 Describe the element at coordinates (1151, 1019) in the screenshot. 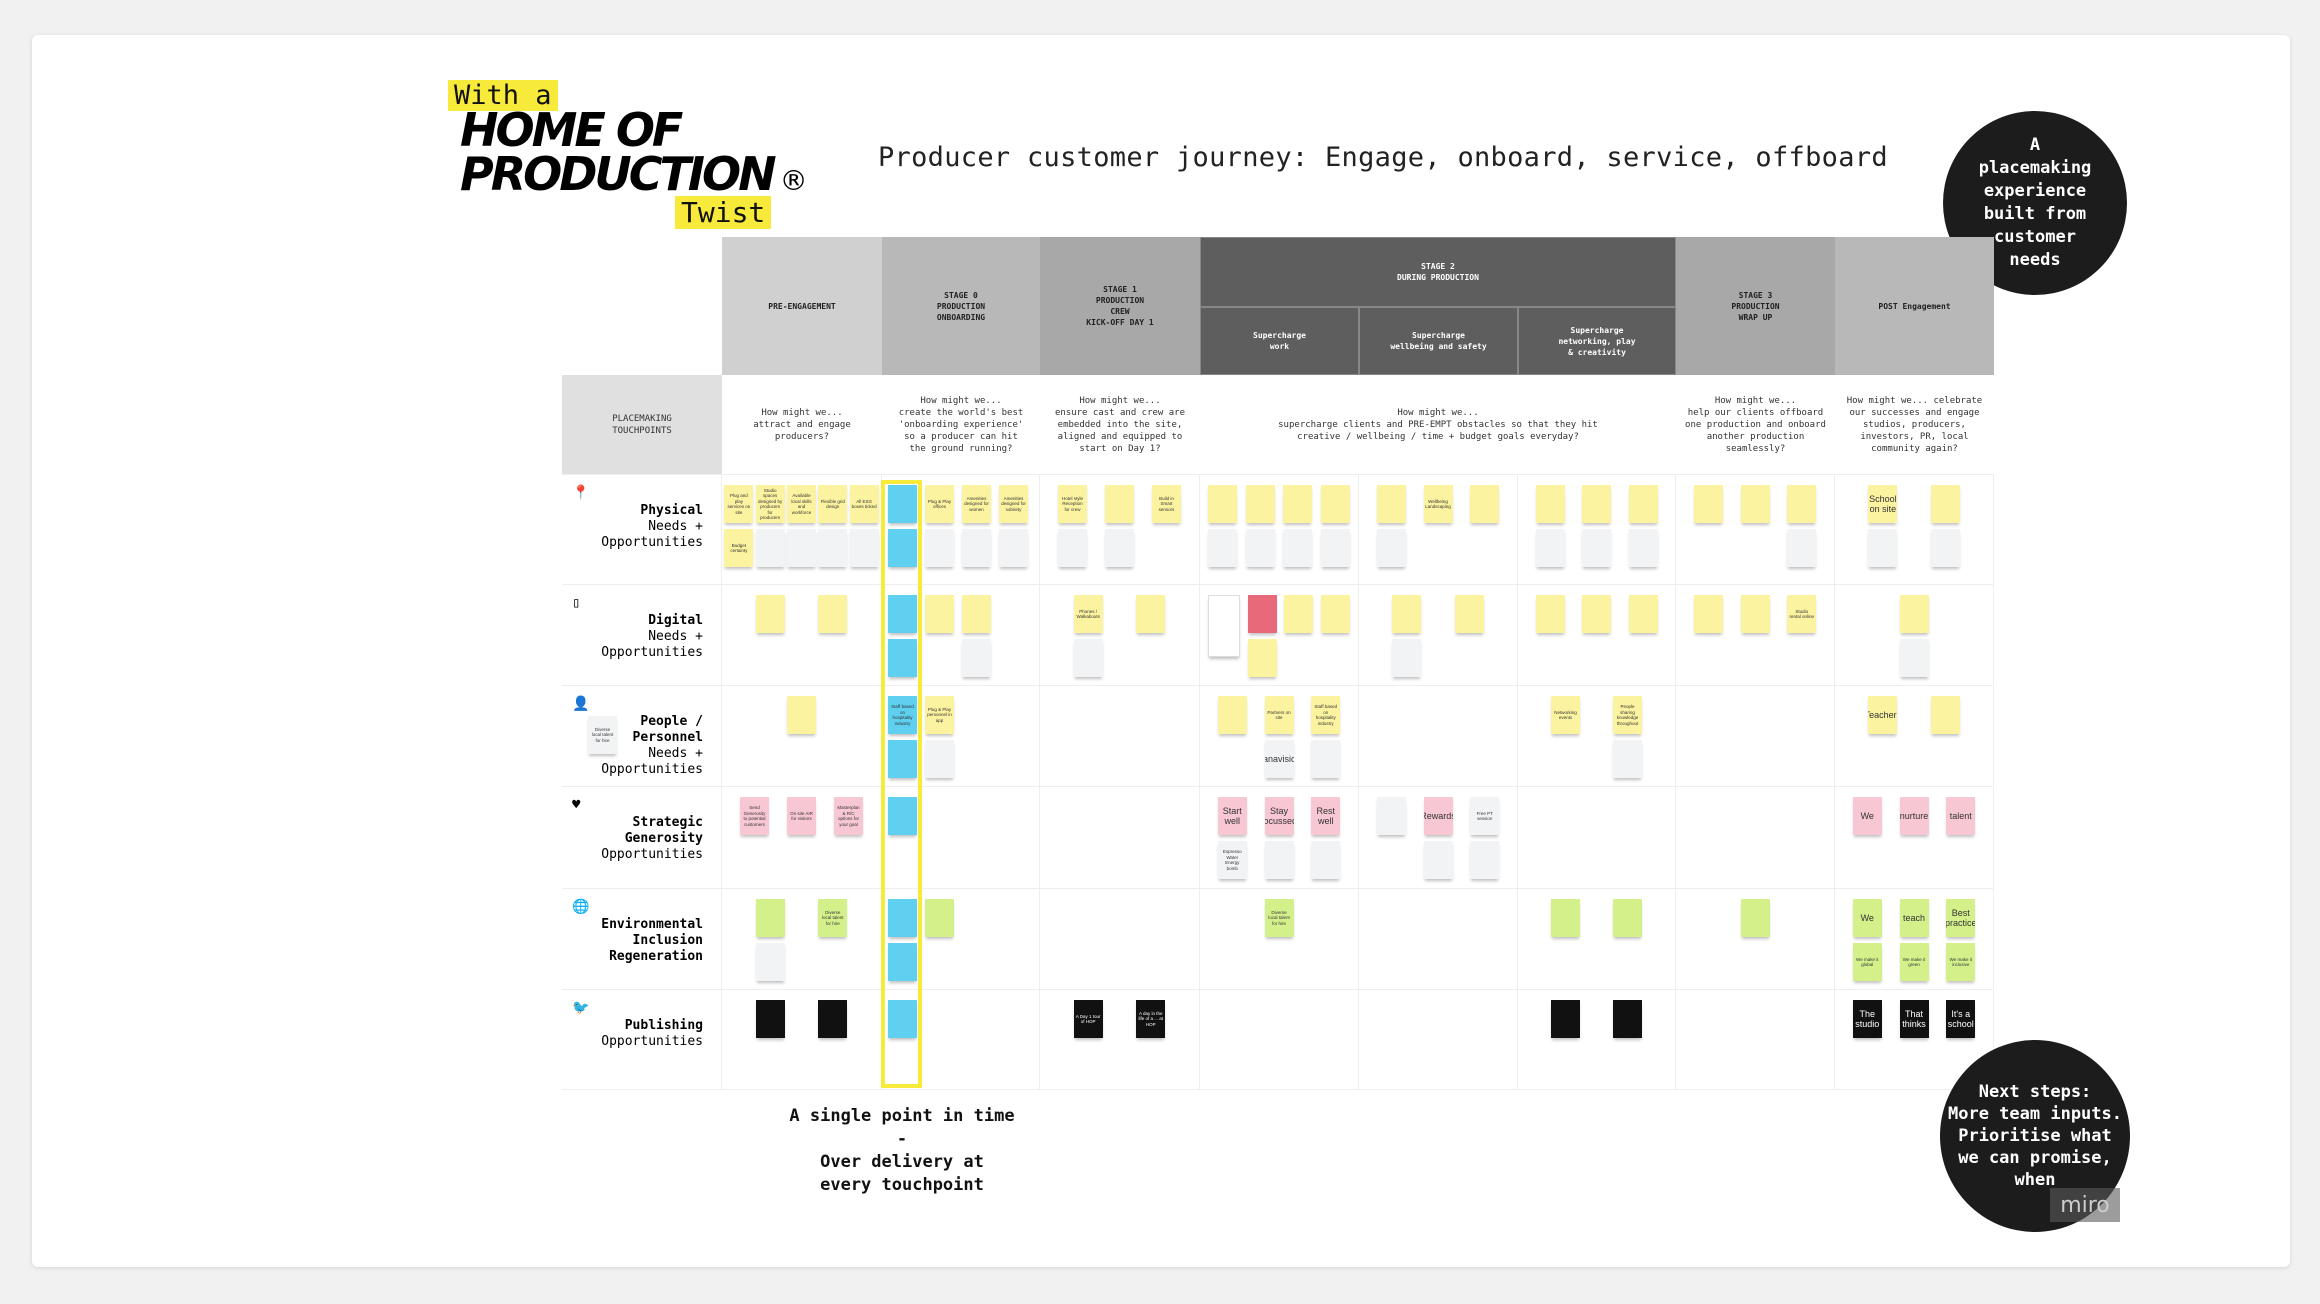

I see `sticky-note-black: A day in the life of a ... at HOP` at that location.